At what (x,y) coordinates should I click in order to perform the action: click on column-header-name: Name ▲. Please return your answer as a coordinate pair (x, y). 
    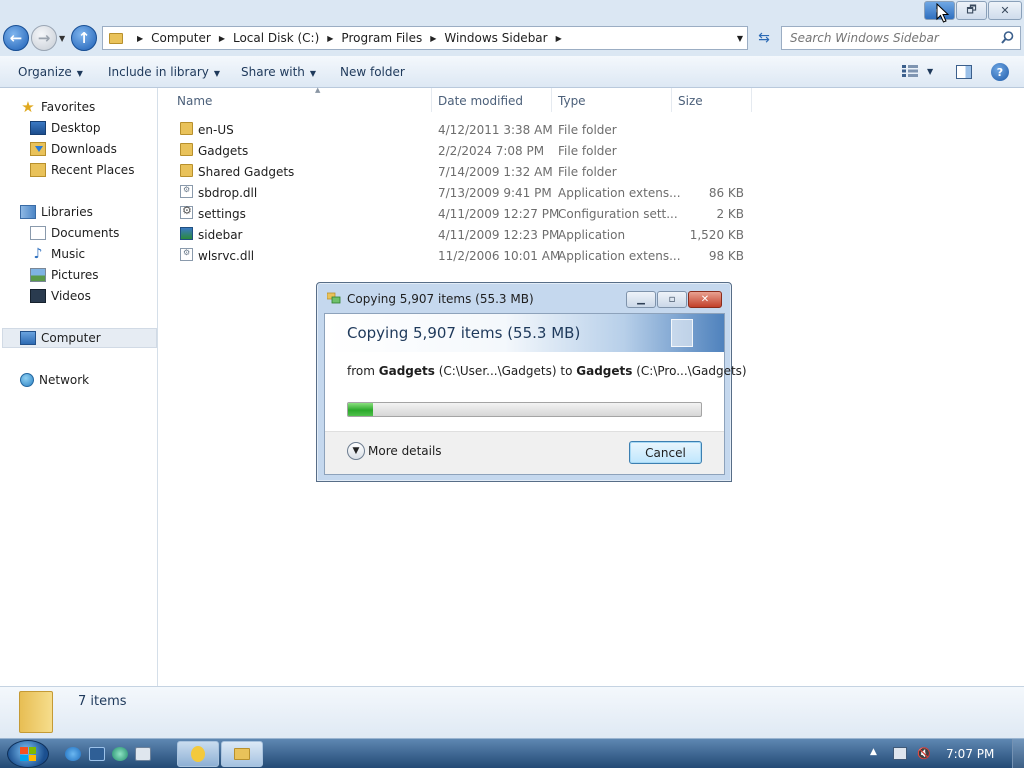
    Looking at the image, I should click on (304, 99).